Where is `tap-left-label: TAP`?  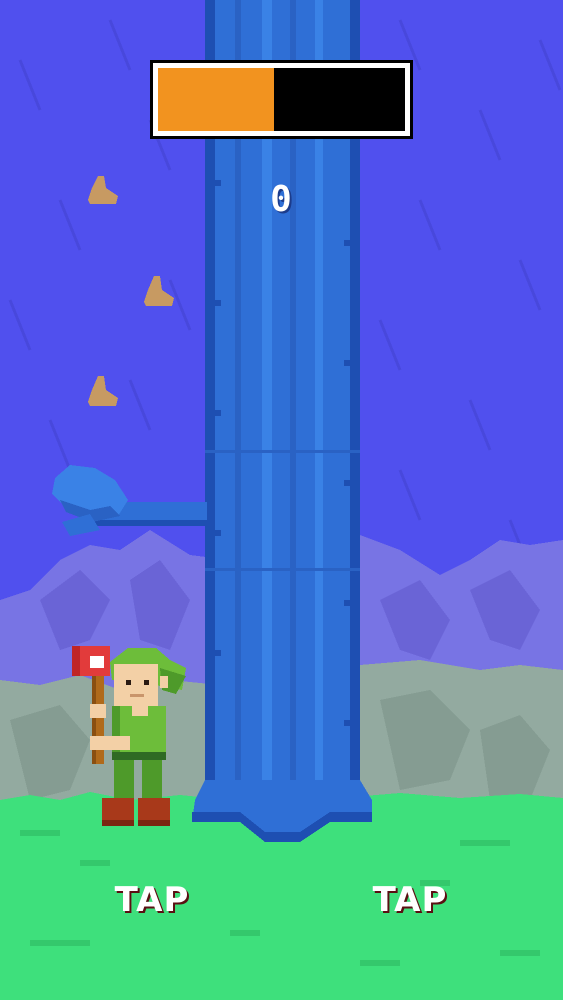
tap-left-label: TAP is located at coordinates (152, 900).